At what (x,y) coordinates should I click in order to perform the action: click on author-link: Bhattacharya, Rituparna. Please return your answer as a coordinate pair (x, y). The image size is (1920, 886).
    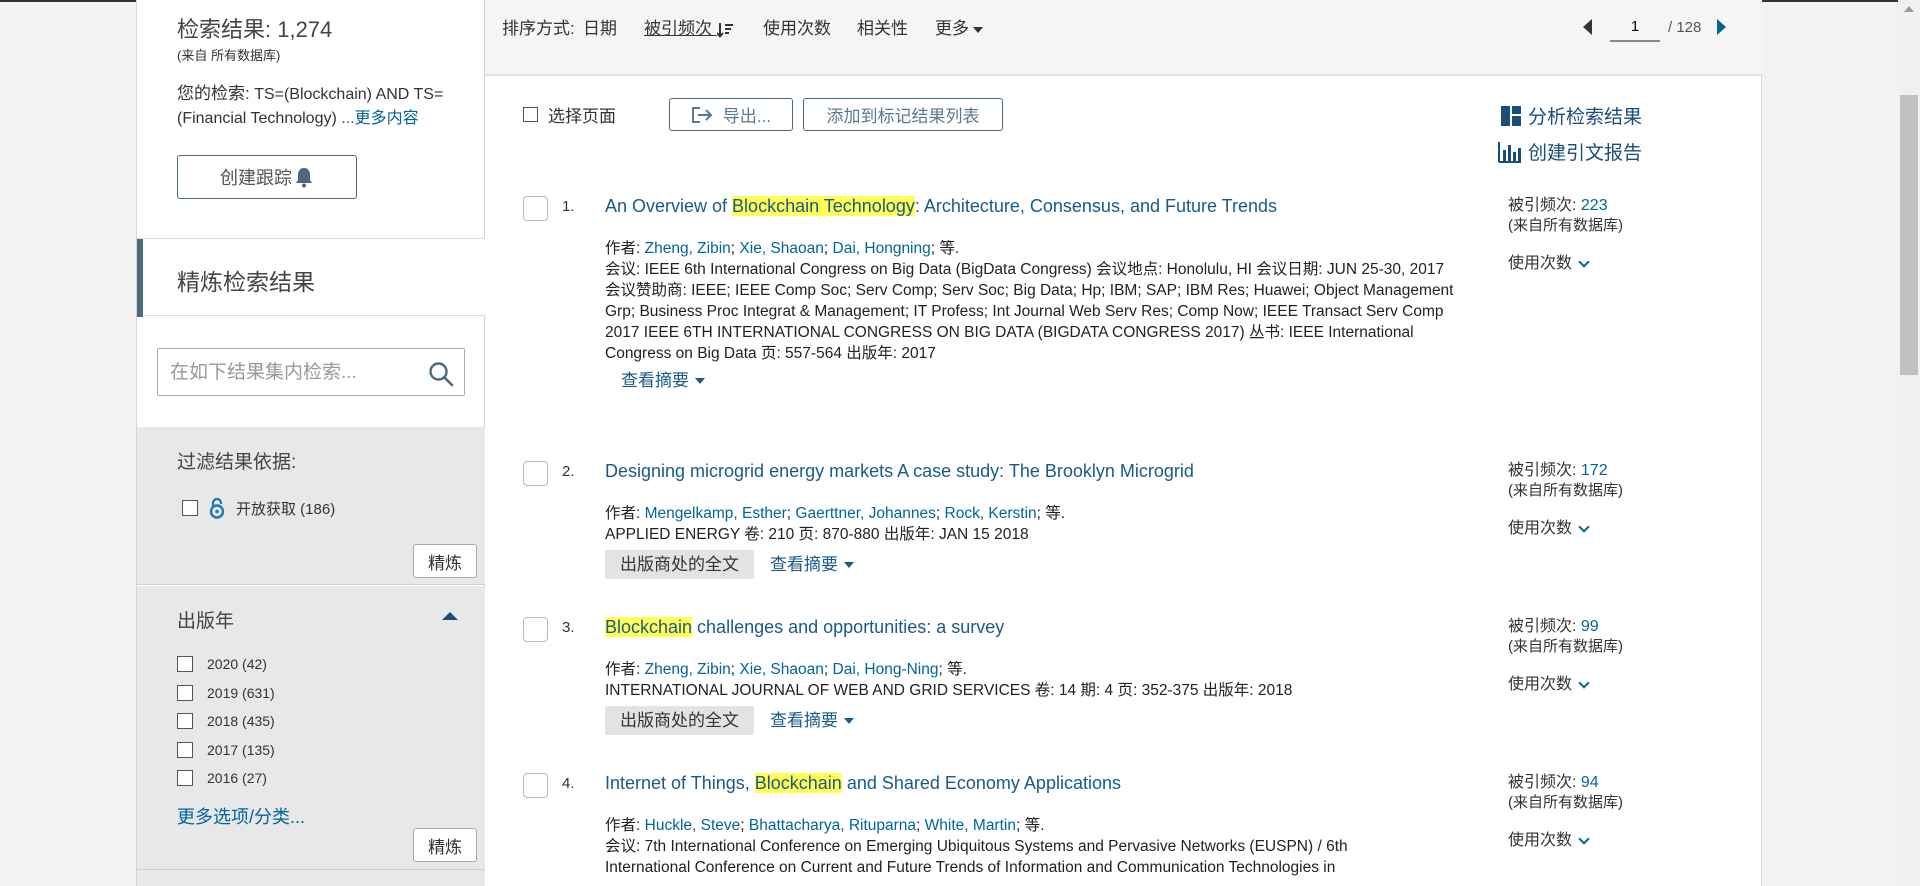
    Looking at the image, I should click on (832, 825).